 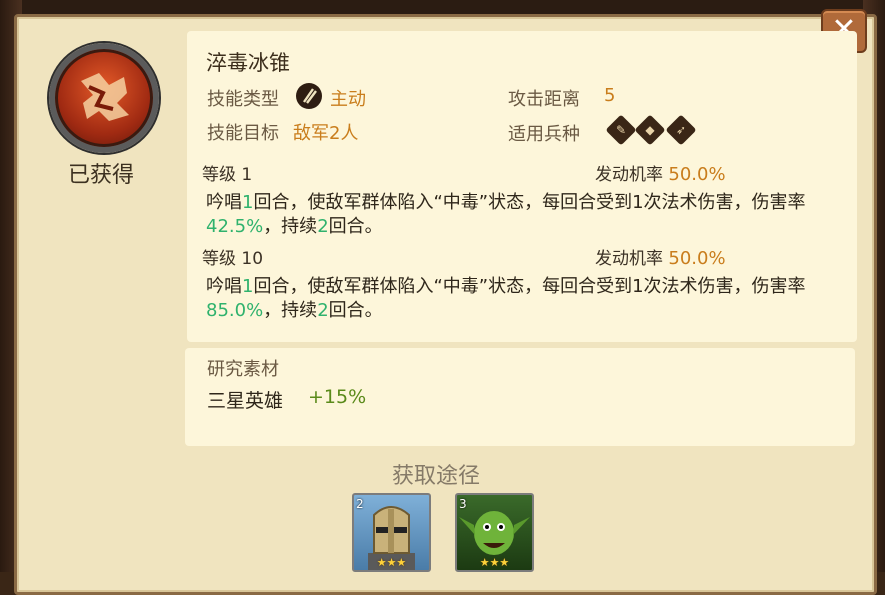 What do you see at coordinates (101, 175) in the screenshot?
I see `obtained-label: 已获得` at bounding box center [101, 175].